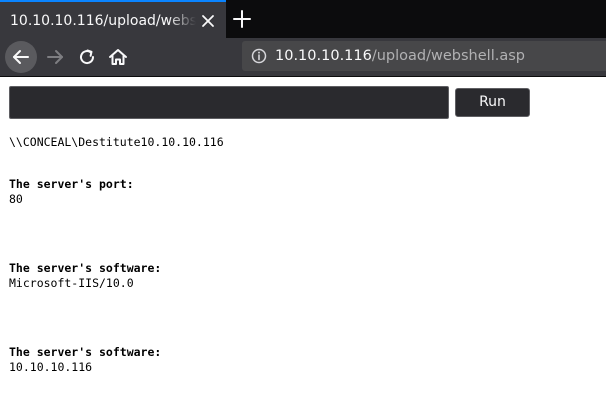  I want to click on tab-strip: 10.10.10.116/upload/webshell.asp, so click(303, 19).